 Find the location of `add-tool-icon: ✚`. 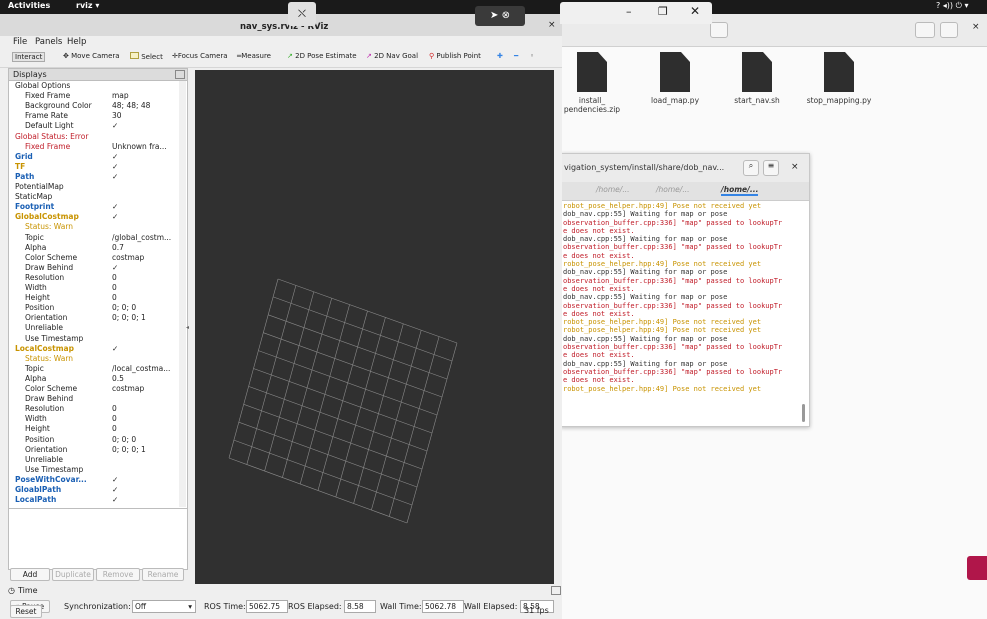

add-tool-icon: ✚ is located at coordinates (500, 56).